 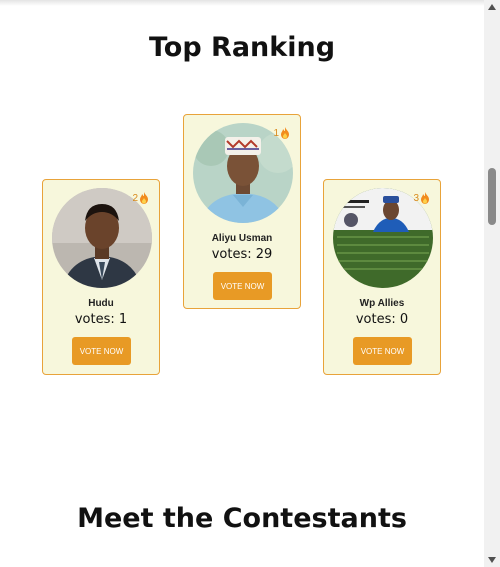 I want to click on rank-number: 2, so click(x=135, y=198).